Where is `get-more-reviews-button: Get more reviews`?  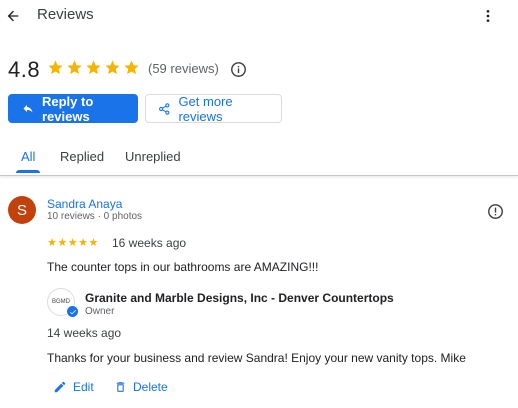
get-more-reviews-button: Get more reviews is located at coordinates (213, 108).